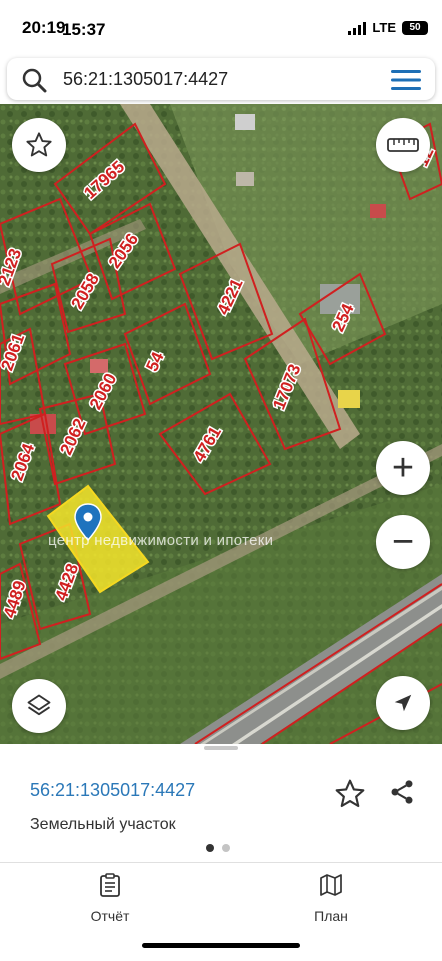 Image resolution: width=442 pixels, height=961 pixels. What do you see at coordinates (403, 542) in the screenshot?
I see `zoom-out-button: −` at bounding box center [403, 542].